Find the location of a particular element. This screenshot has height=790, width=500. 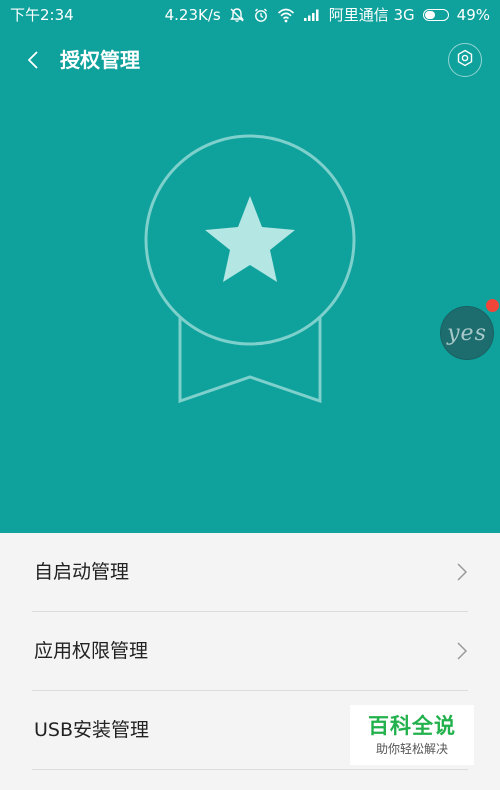

list-item-label: USB安装管理 is located at coordinates (92, 730).